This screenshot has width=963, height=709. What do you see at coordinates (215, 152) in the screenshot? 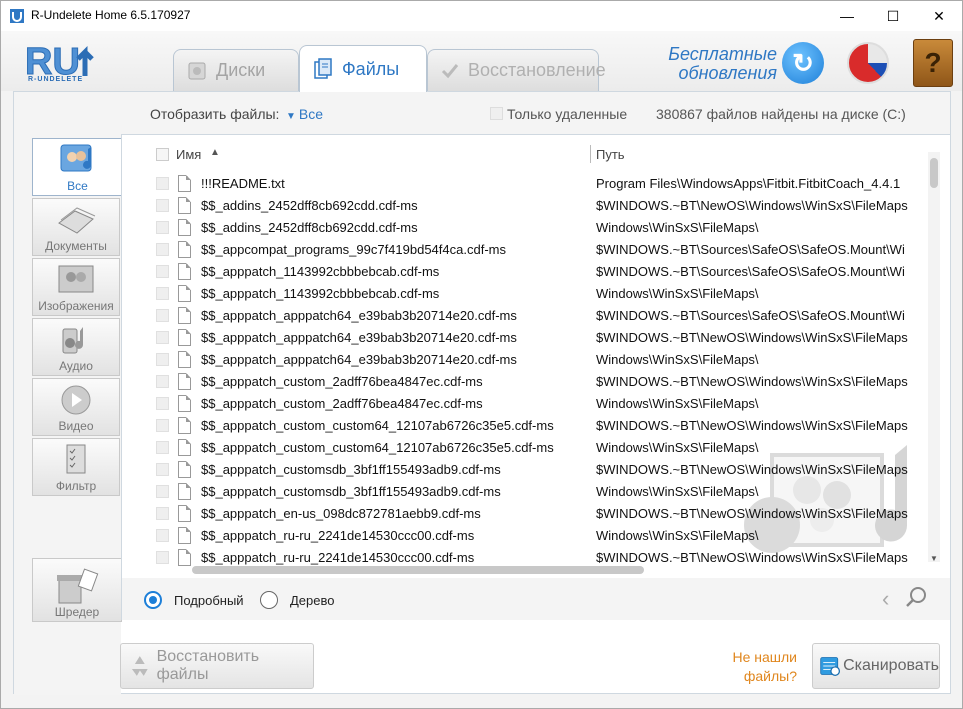
I see `sort-ascending-icon: ▲` at bounding box center [215, 152].